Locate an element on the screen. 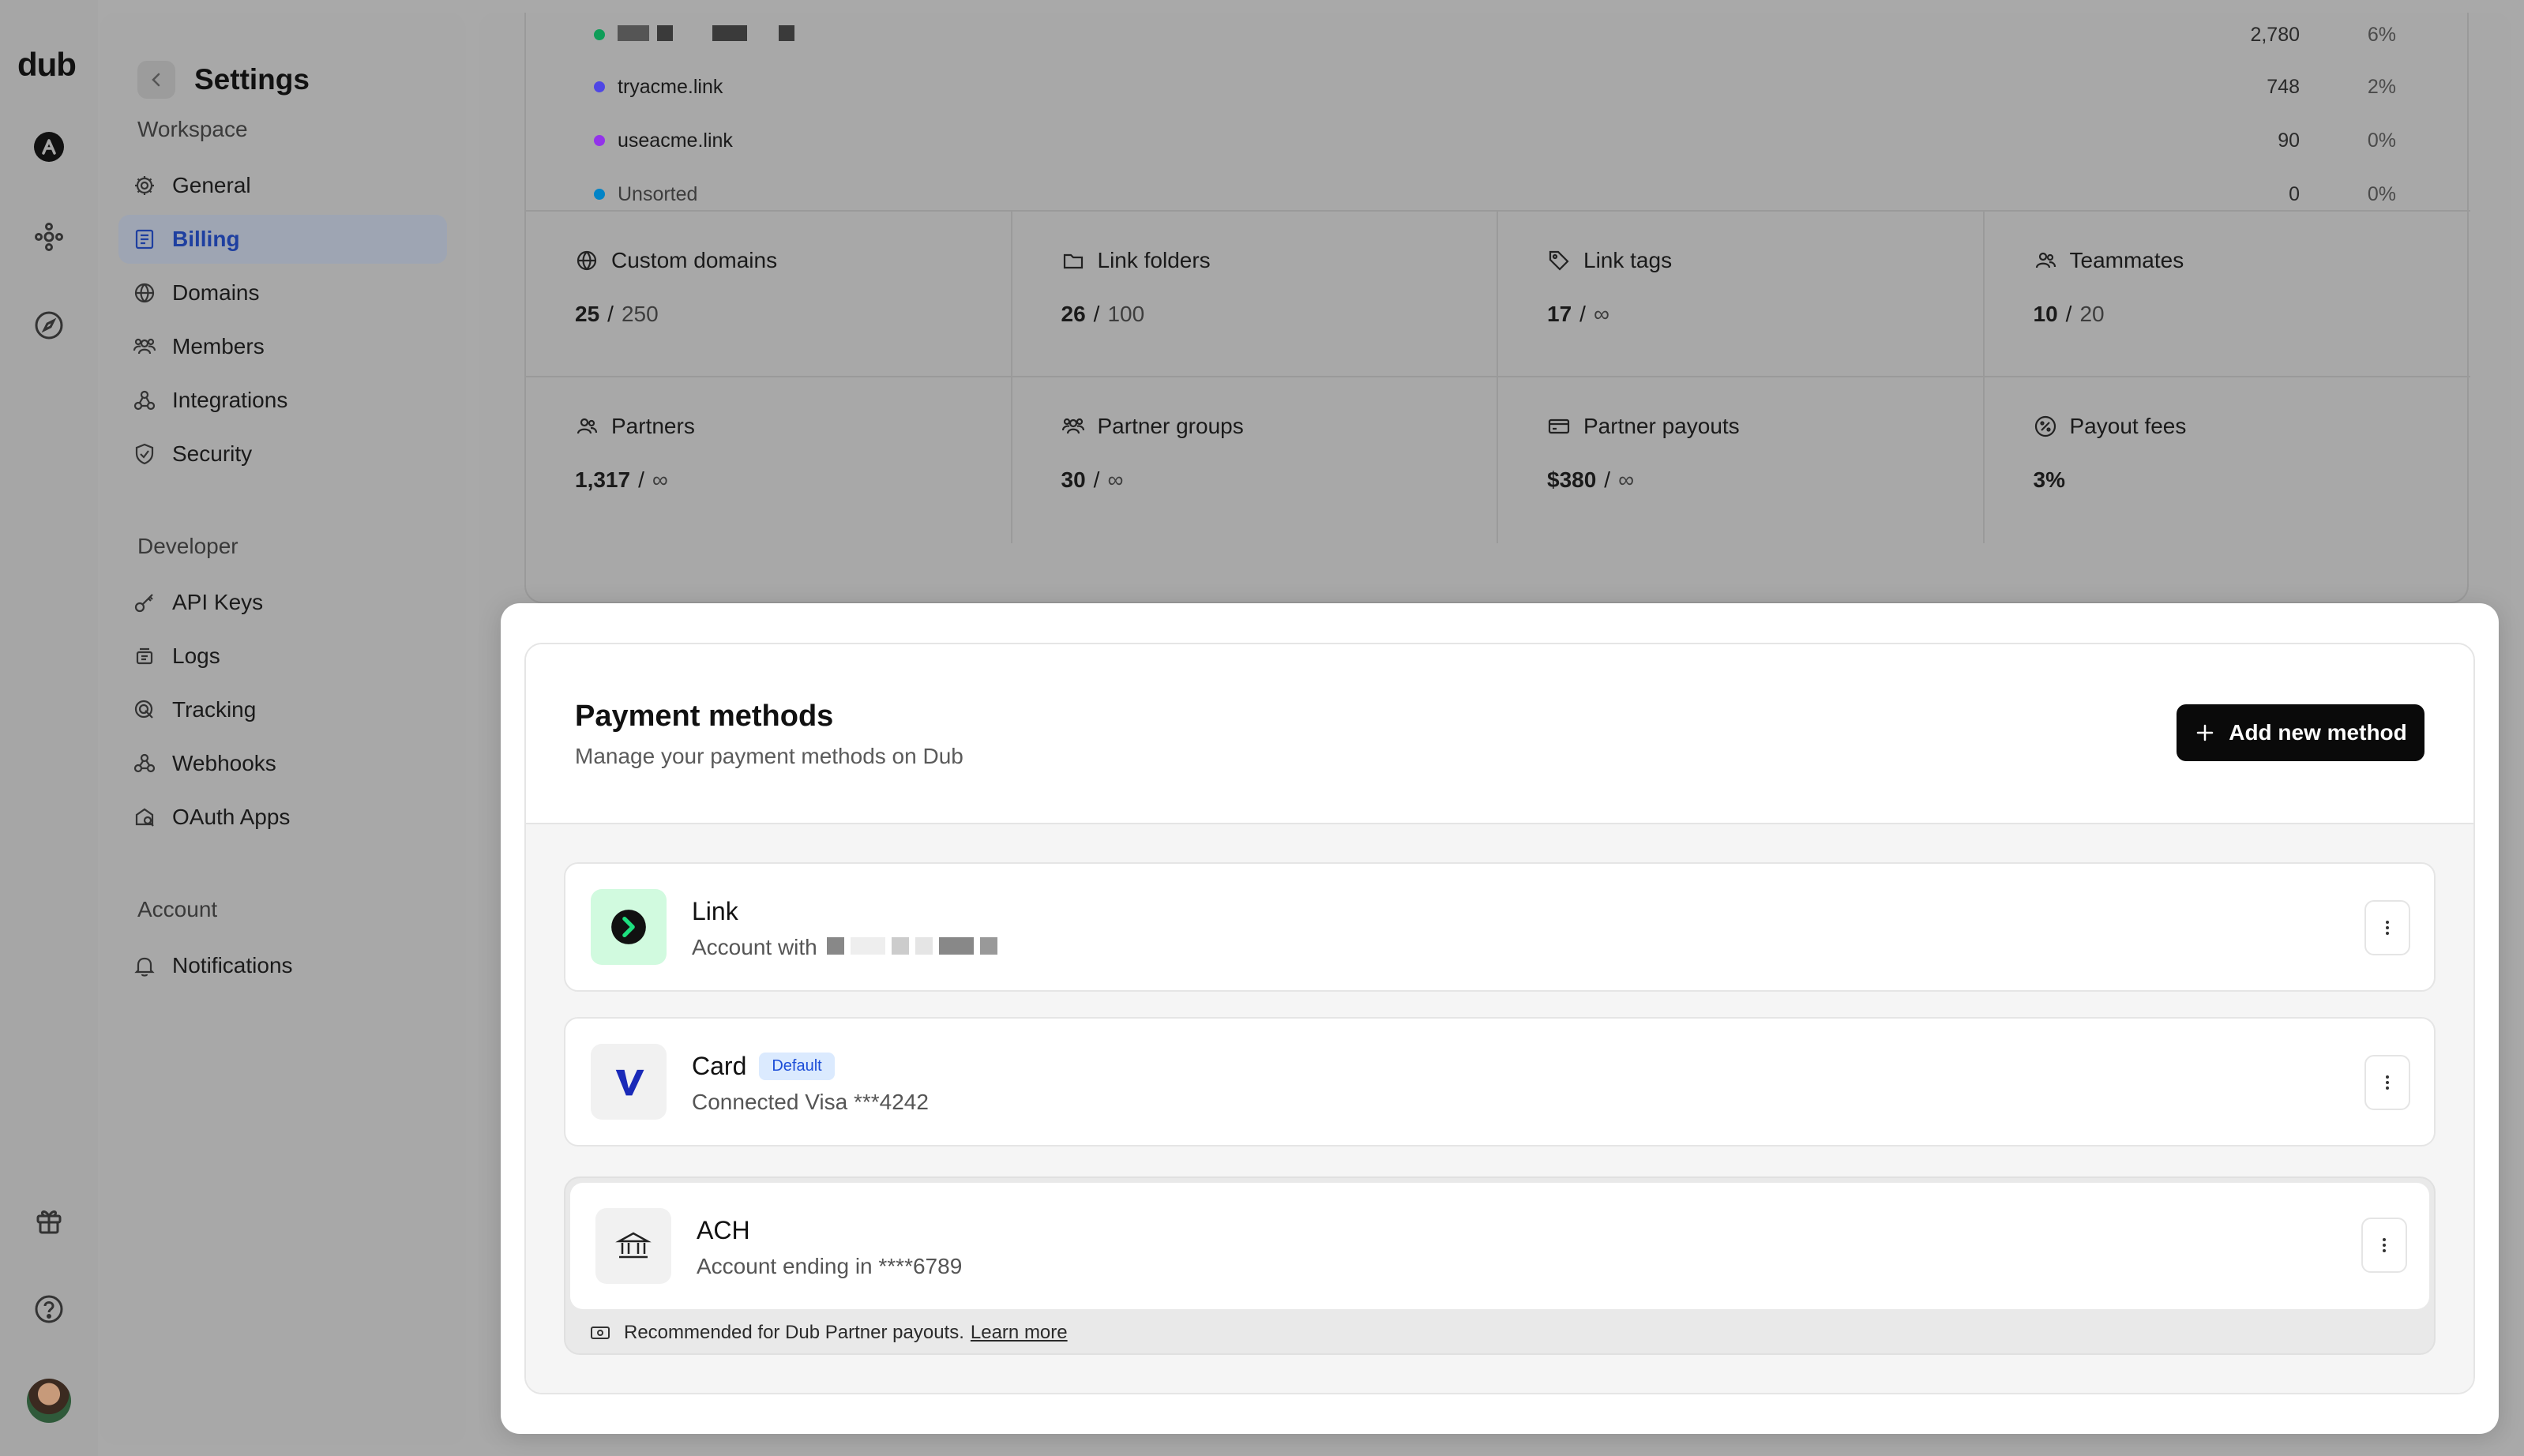  app-rail: dub is located at coordinates (49, 728).